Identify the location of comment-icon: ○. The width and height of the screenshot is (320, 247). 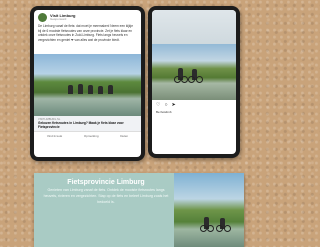
(165, 105).